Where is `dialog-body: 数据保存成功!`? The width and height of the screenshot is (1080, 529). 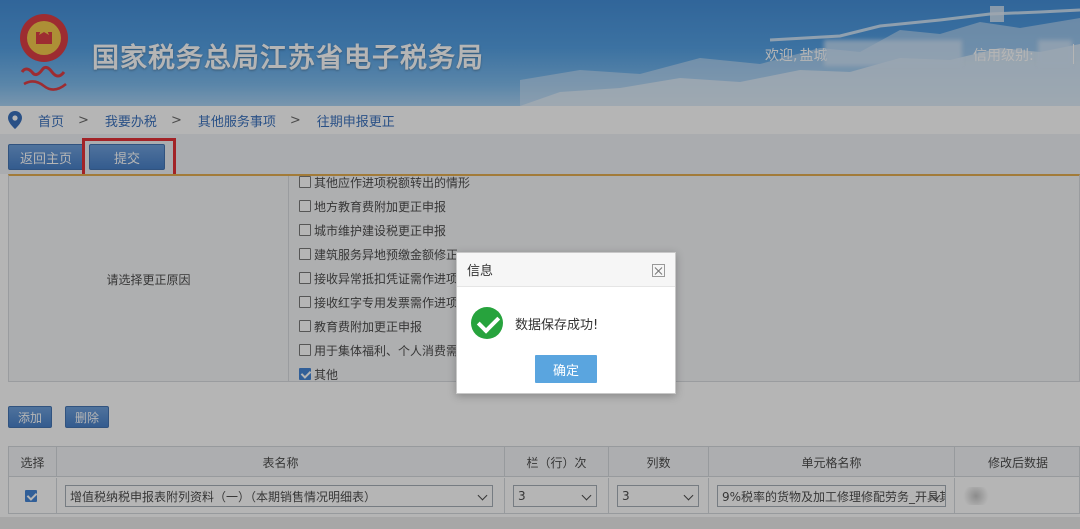 dialog-body: 数据保存成功! is located at coordinates (534, 323).